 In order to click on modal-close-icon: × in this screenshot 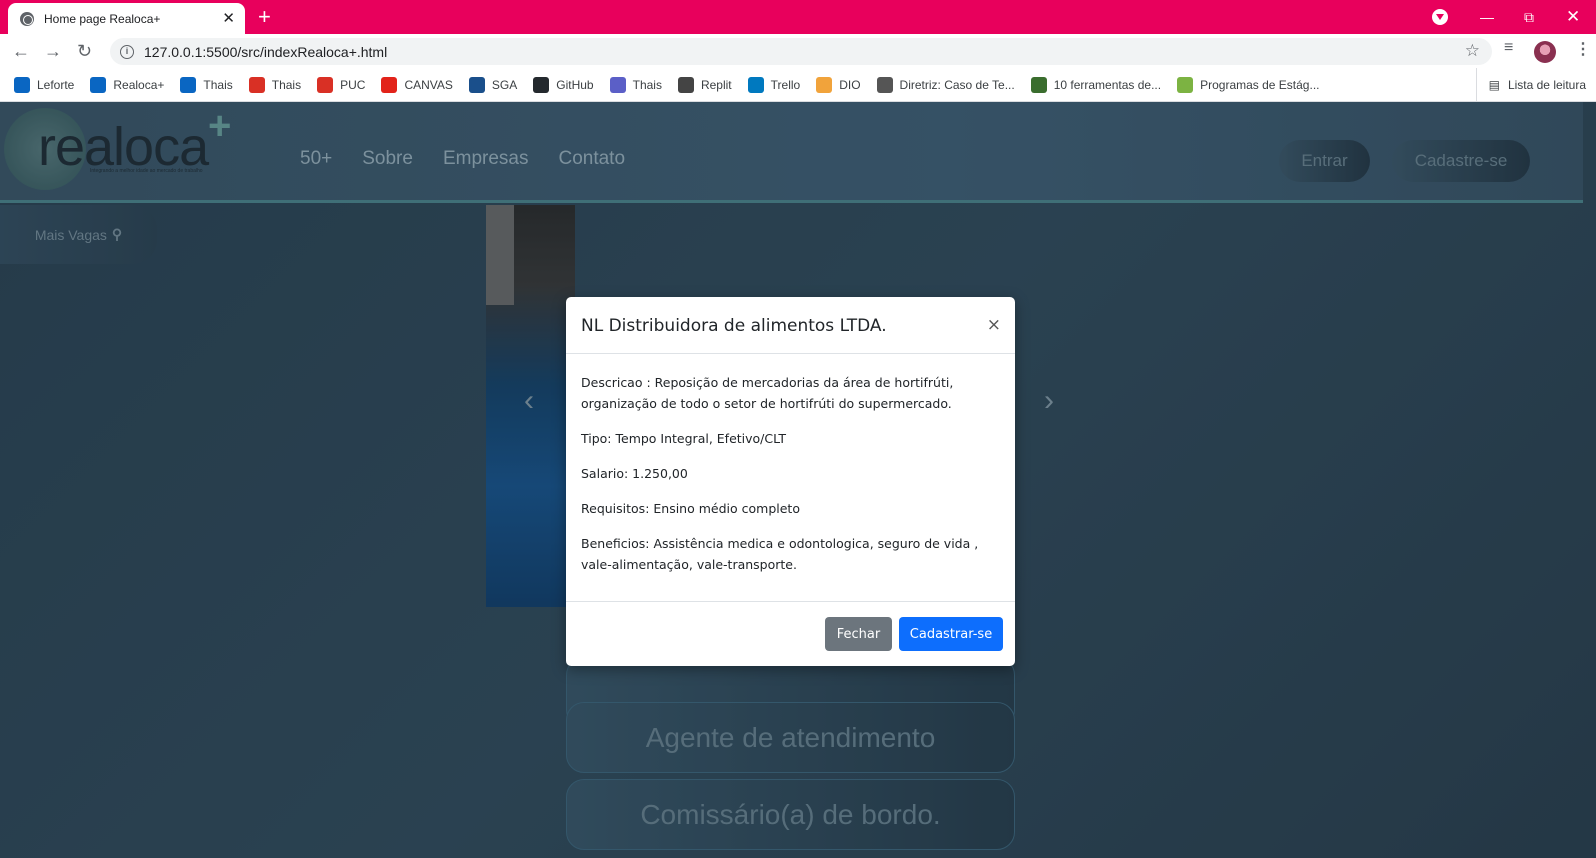, I will do `click(994, 325)`.